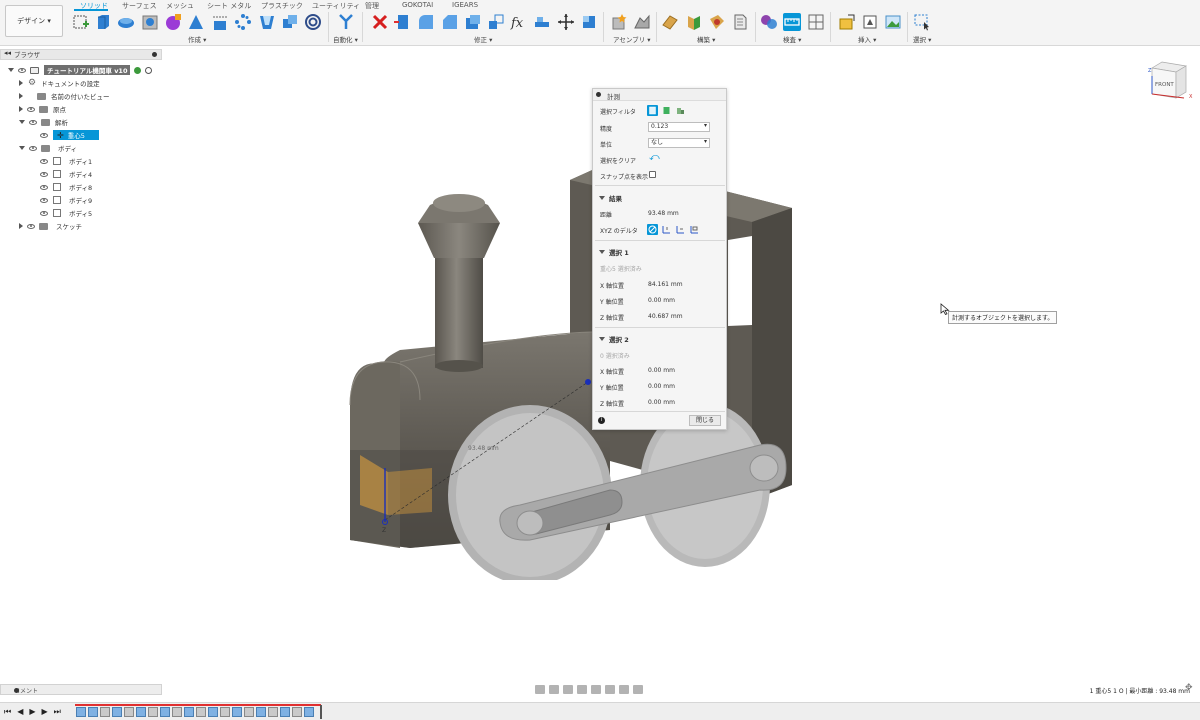 The width and height of the screenshot is (1200, 720). I want to click on shell-icon, so click(267, 22).